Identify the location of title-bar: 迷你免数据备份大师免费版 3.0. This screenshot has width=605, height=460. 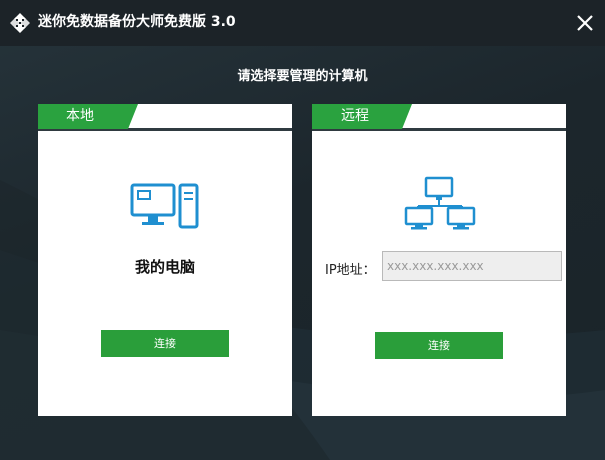
(302, 23).